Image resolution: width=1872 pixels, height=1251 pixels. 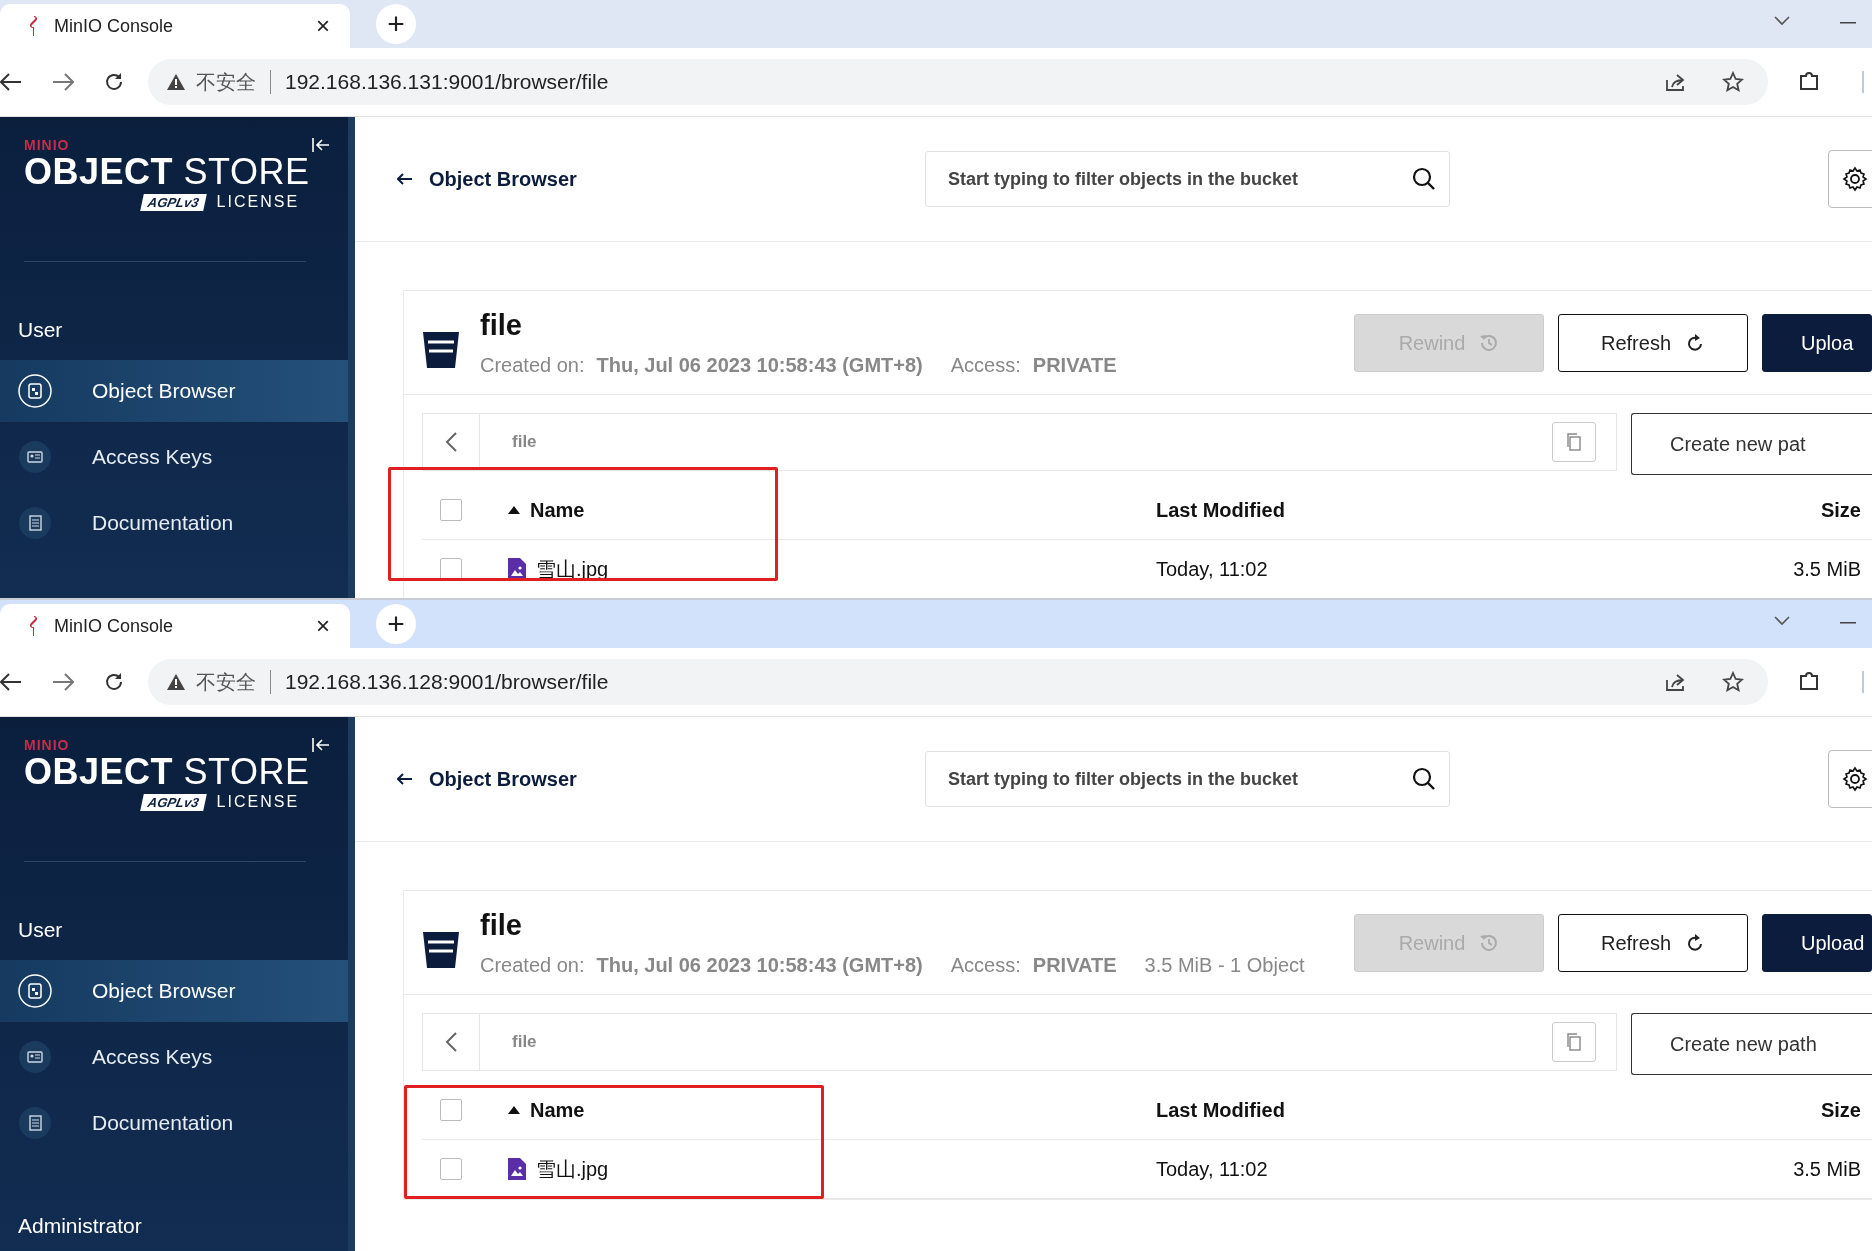 I want to click on section-title: Administrator, so click(x=80, y=1226).